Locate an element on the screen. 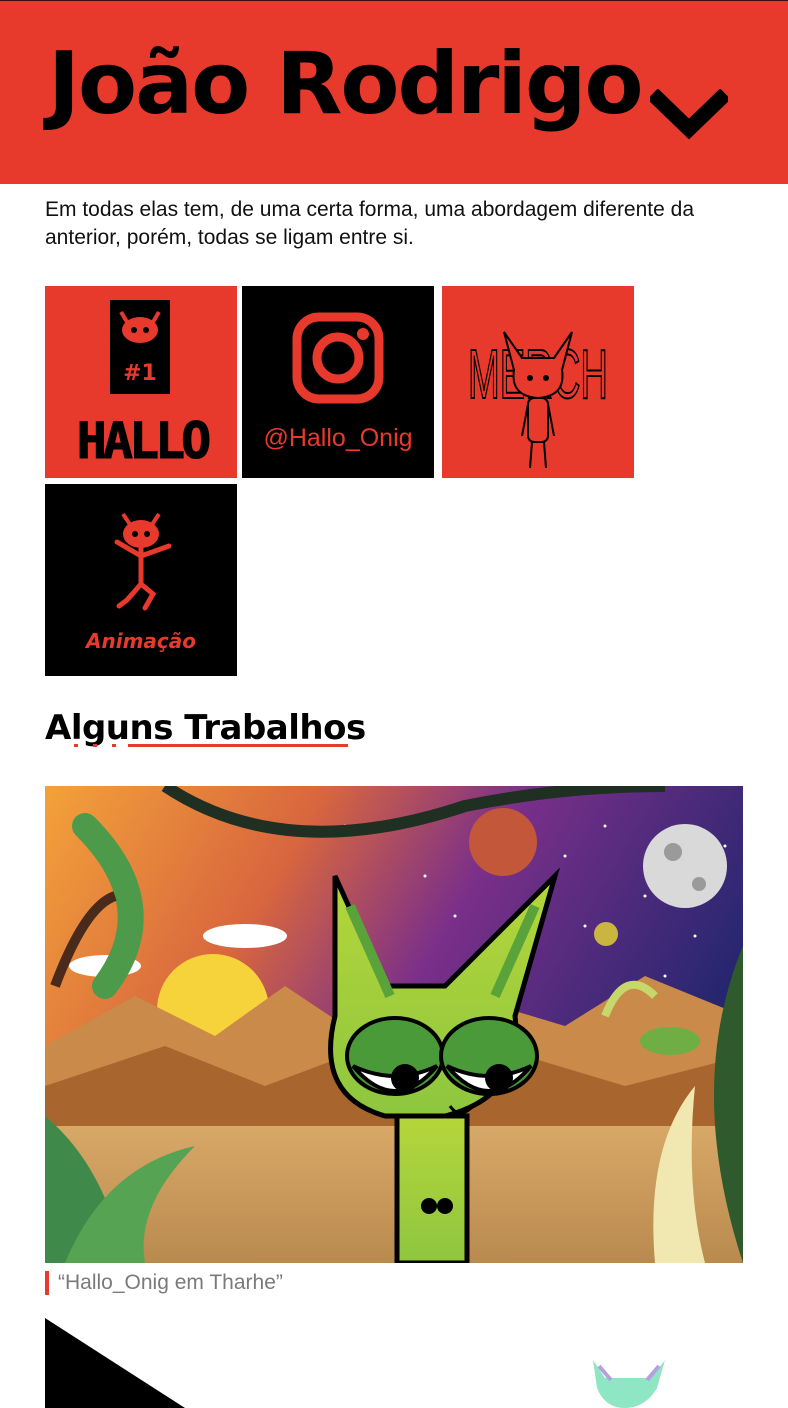 This screenshot has width=788, height=1408. tile-hallo: #1 HALLO is located at coordinates (141, 382).